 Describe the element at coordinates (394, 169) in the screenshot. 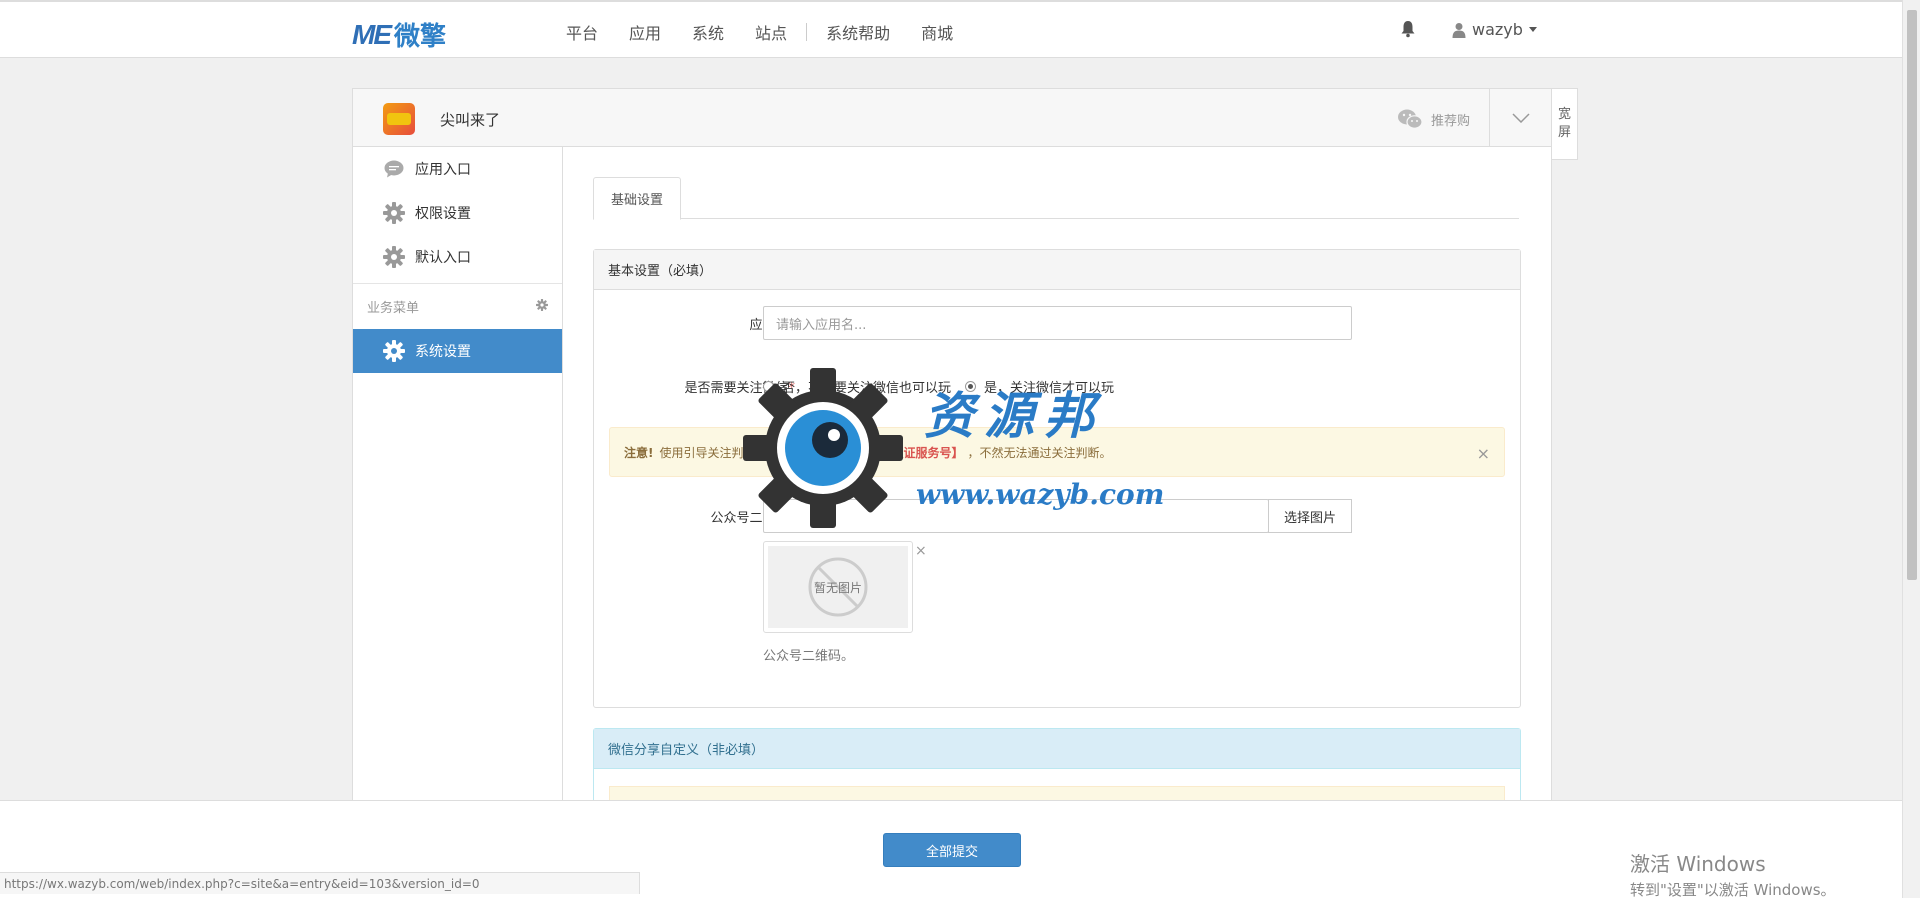

I see `chat-icon` at that location.